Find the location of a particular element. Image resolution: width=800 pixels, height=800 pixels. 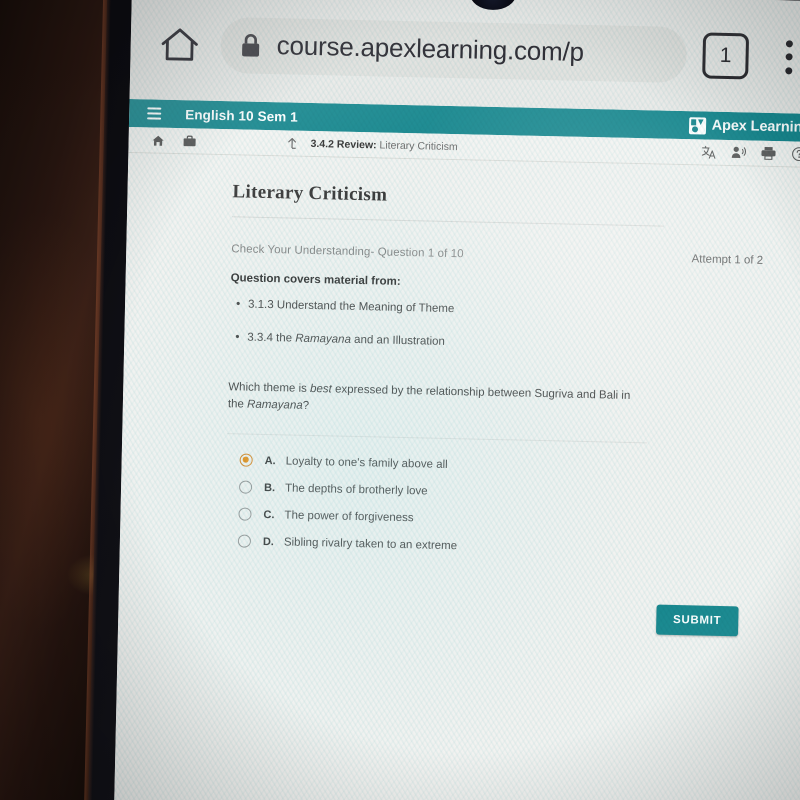

option-letter-d: D. is located at coordinates (268, 542).